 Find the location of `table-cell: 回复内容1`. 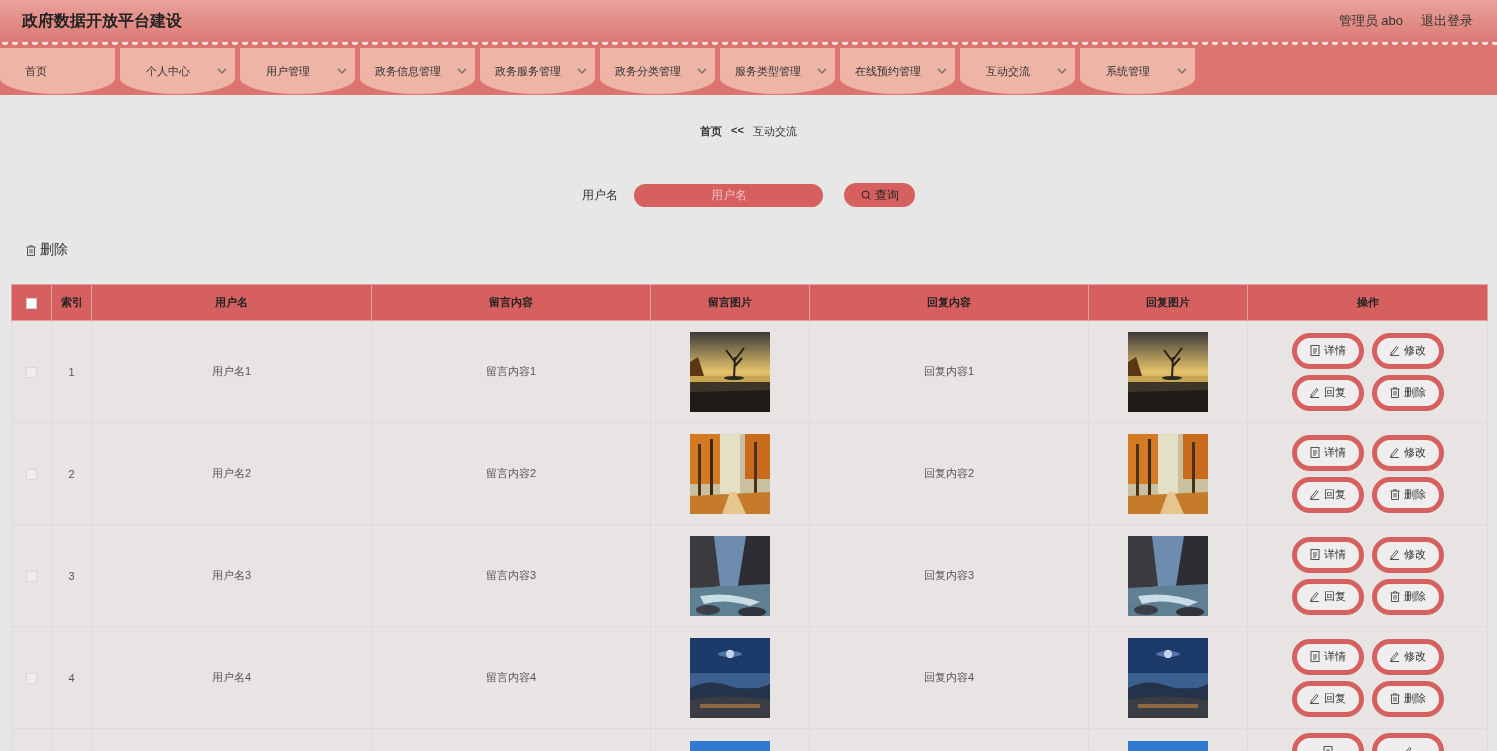

table-cell: 回复内容1 is located at coordinates (949, 371).